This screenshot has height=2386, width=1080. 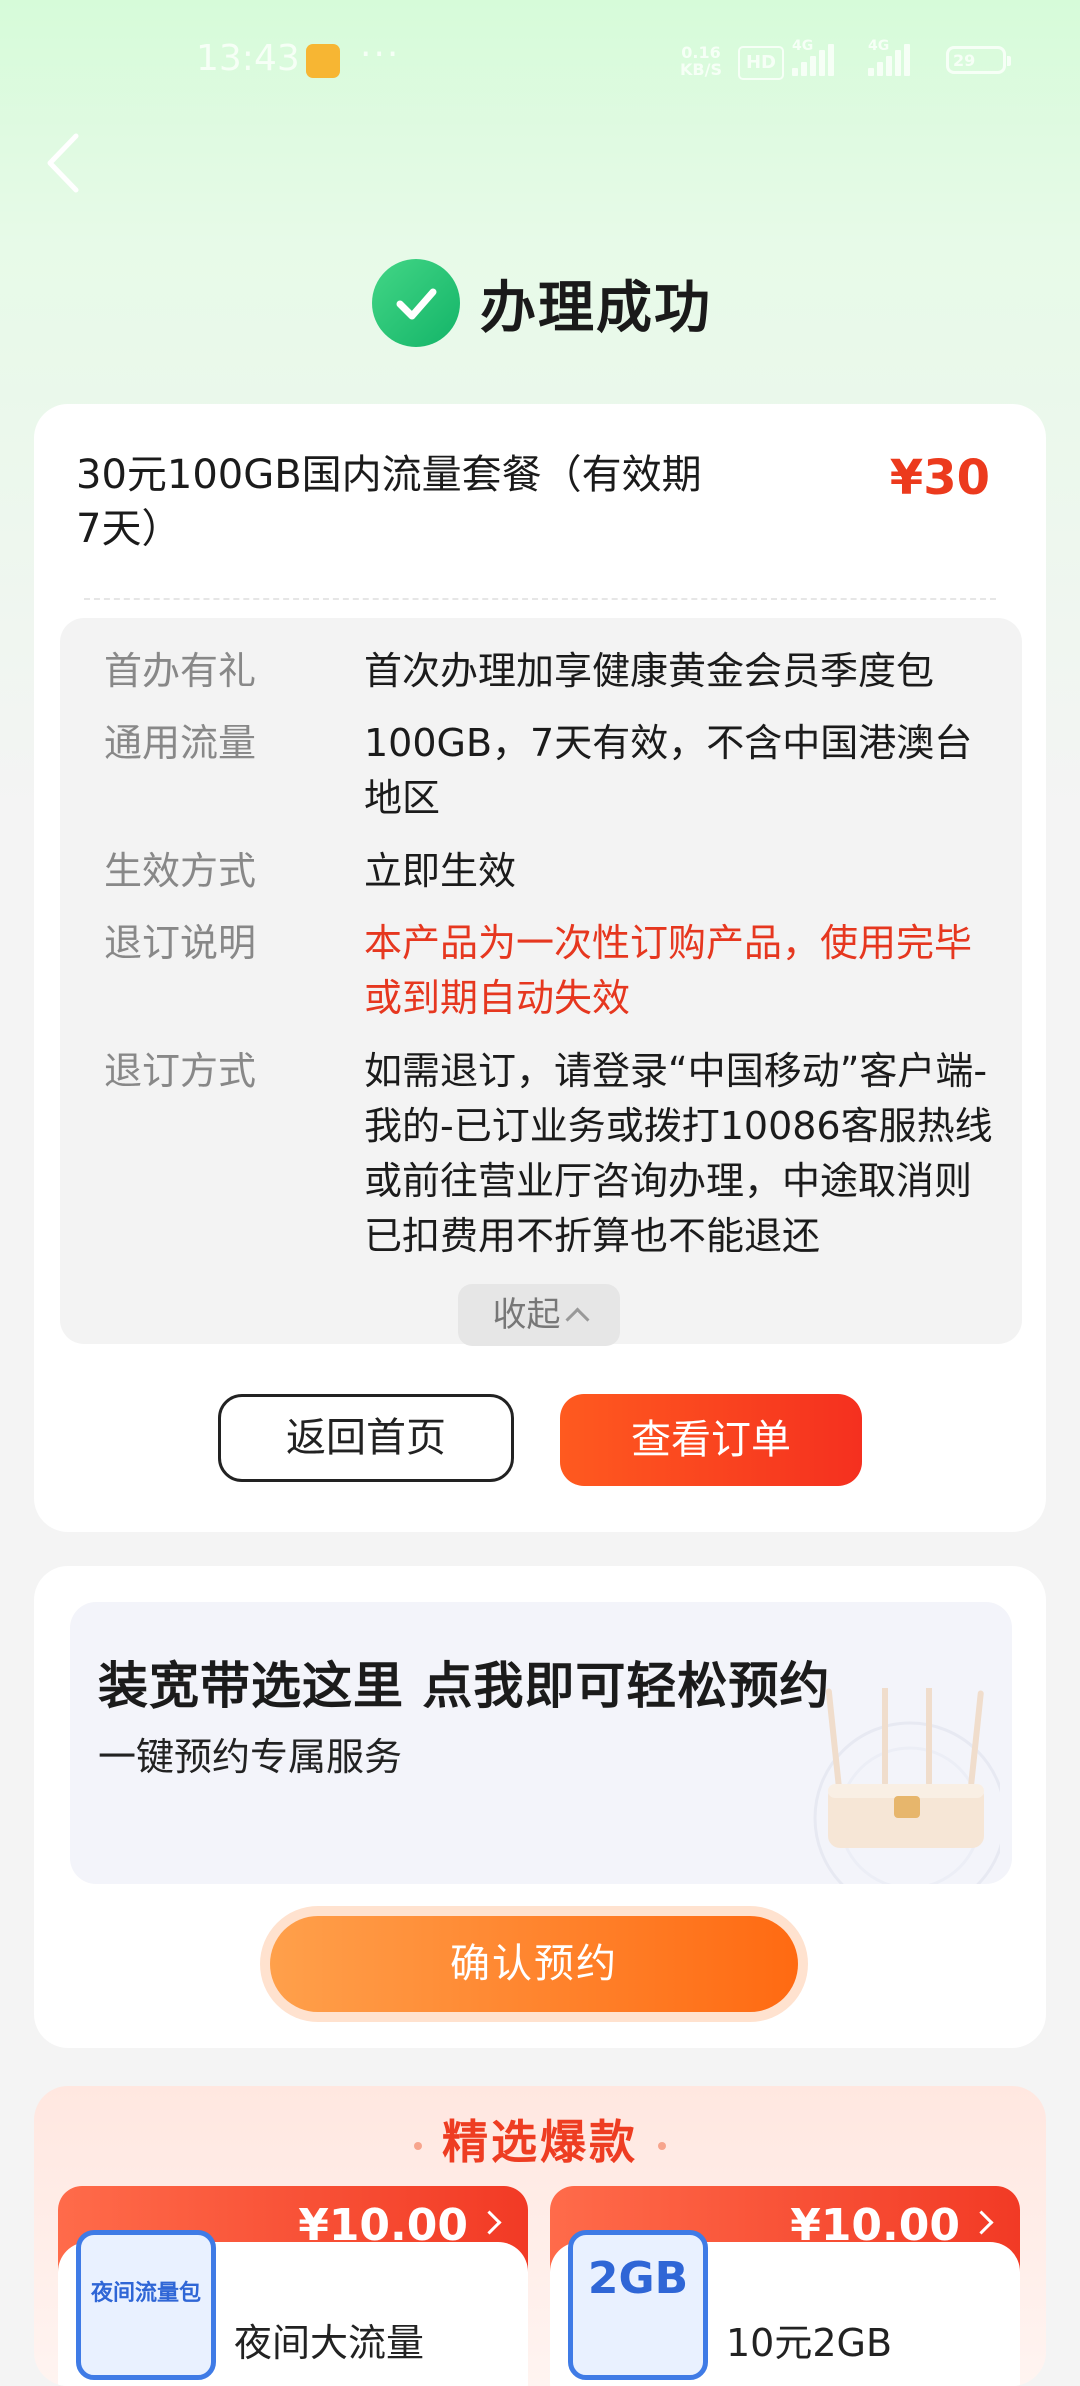 I want to click on detail-value: 立即生效, so click(x=440, y=871).